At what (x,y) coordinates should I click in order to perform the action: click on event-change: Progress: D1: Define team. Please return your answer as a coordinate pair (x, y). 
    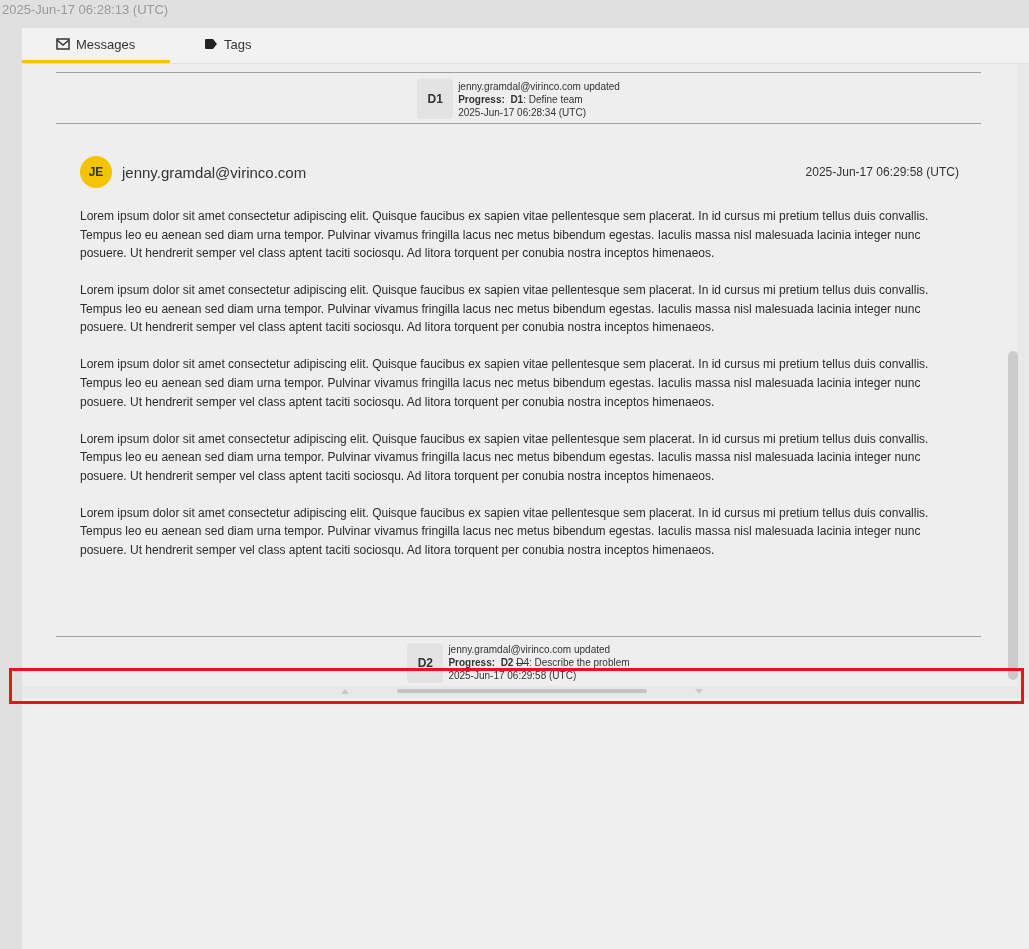
    Looking at the image, I should click on (521, 99).